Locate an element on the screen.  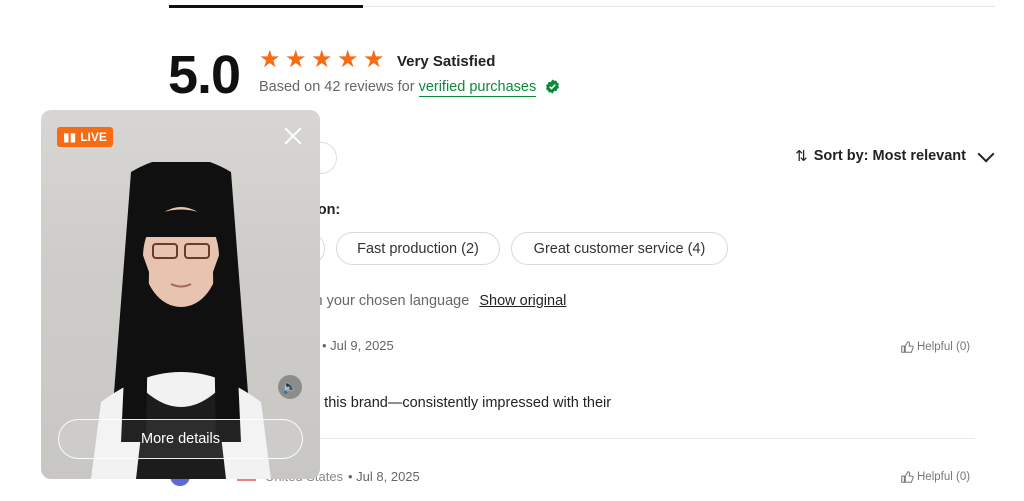
verified-badge-icon is located at coordinates (553, 86).